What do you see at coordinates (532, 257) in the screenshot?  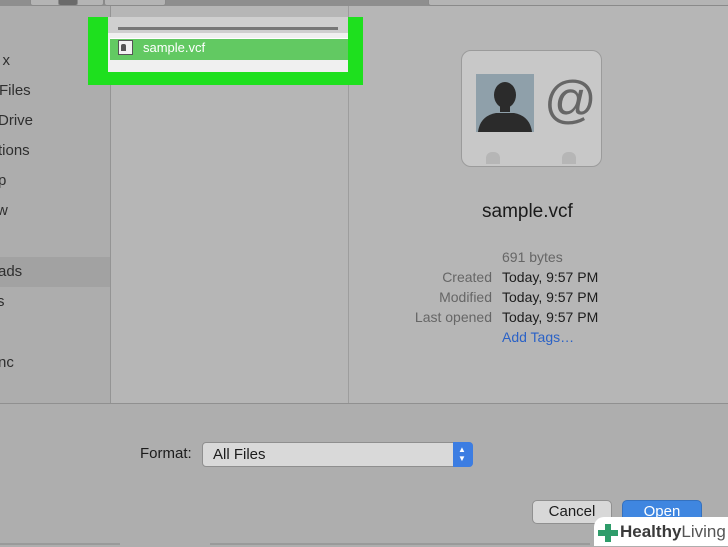 I see `file-size: 691 bytes` at bounding box center [532, 257].